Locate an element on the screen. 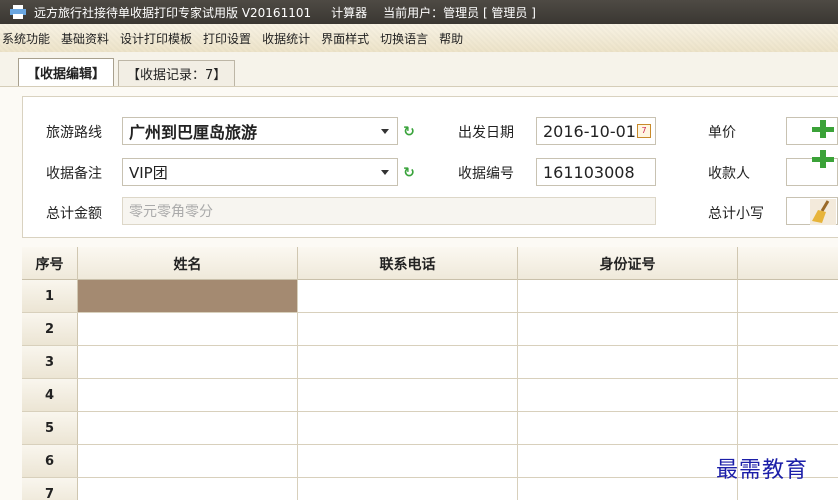  number-label: 收据编号 is located at coordinates (486, 174).